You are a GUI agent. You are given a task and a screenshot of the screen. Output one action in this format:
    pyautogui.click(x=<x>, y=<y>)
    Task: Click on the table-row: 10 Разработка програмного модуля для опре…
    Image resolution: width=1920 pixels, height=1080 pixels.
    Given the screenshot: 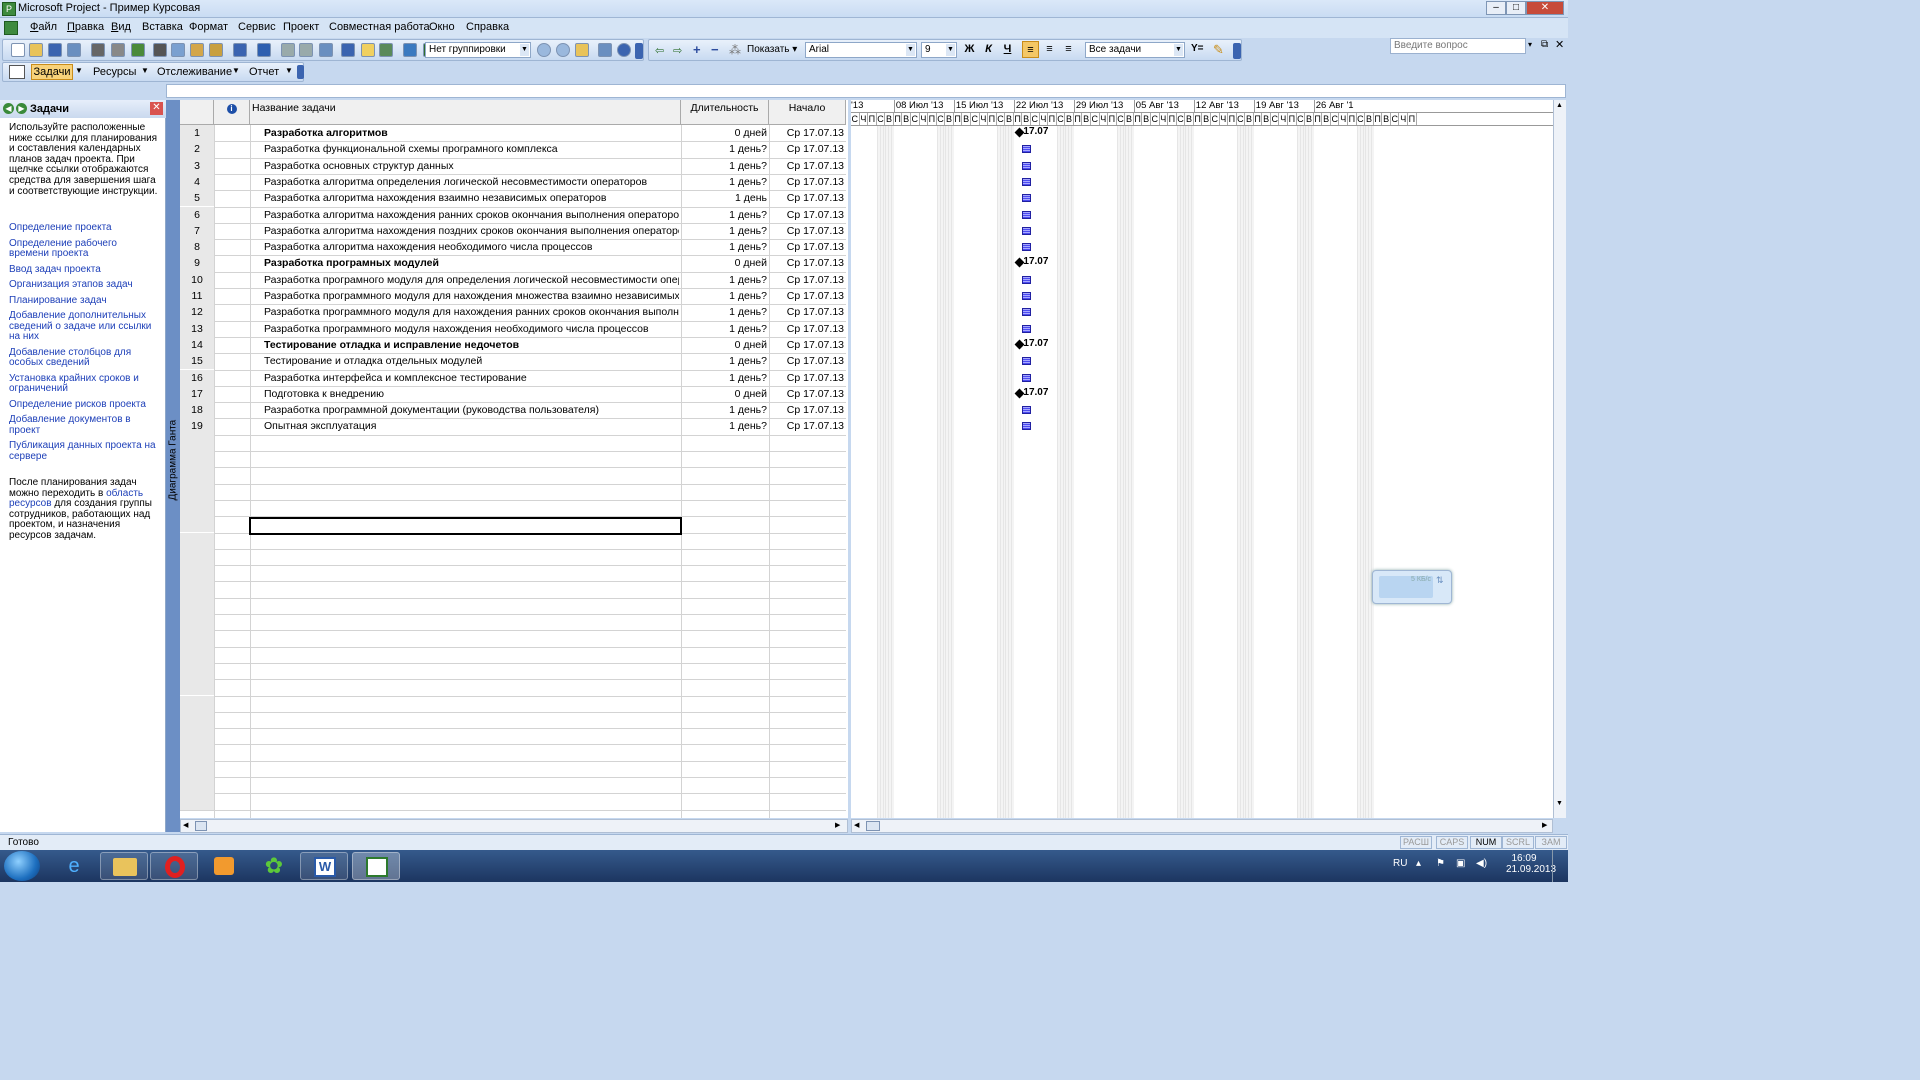 What is the action you would take?
    pyautogui.click(x=513, y=280)
    